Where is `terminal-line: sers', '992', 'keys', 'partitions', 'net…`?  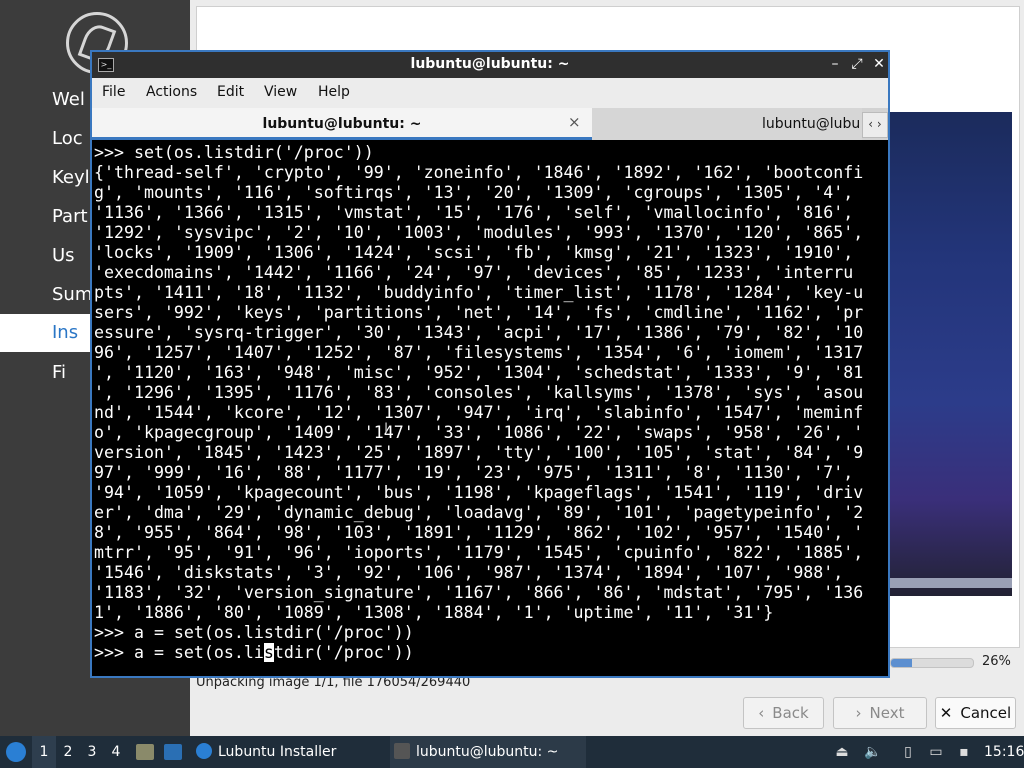 terminal-line: sers', '992', 'keys', 'partitions', 'net… is located at coordinates (479, 312).